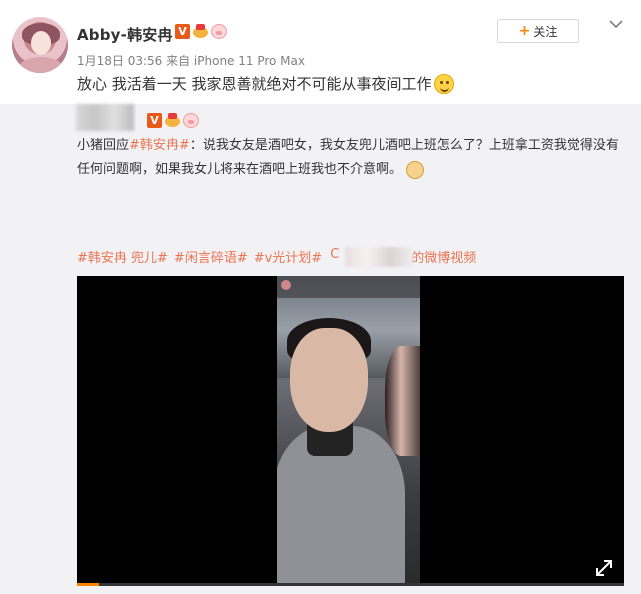 This screenshot has width=641, height=594. Describe the element at coordinates (211, 257) in the screenshot. I see `topic-tag: #闲言碎语#` at that location.